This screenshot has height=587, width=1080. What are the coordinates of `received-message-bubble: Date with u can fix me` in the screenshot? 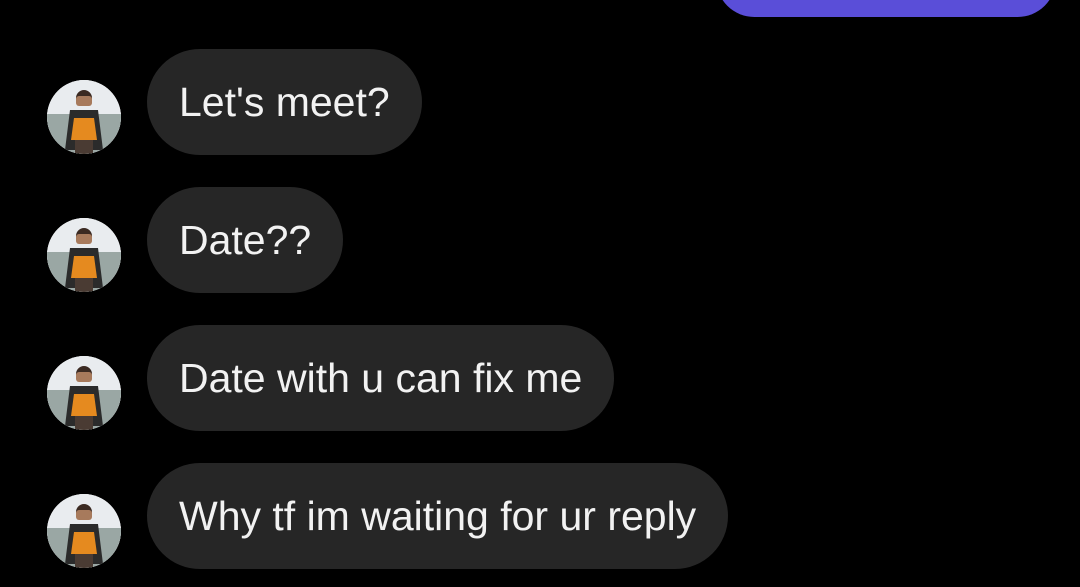 It's located at (381, 378).